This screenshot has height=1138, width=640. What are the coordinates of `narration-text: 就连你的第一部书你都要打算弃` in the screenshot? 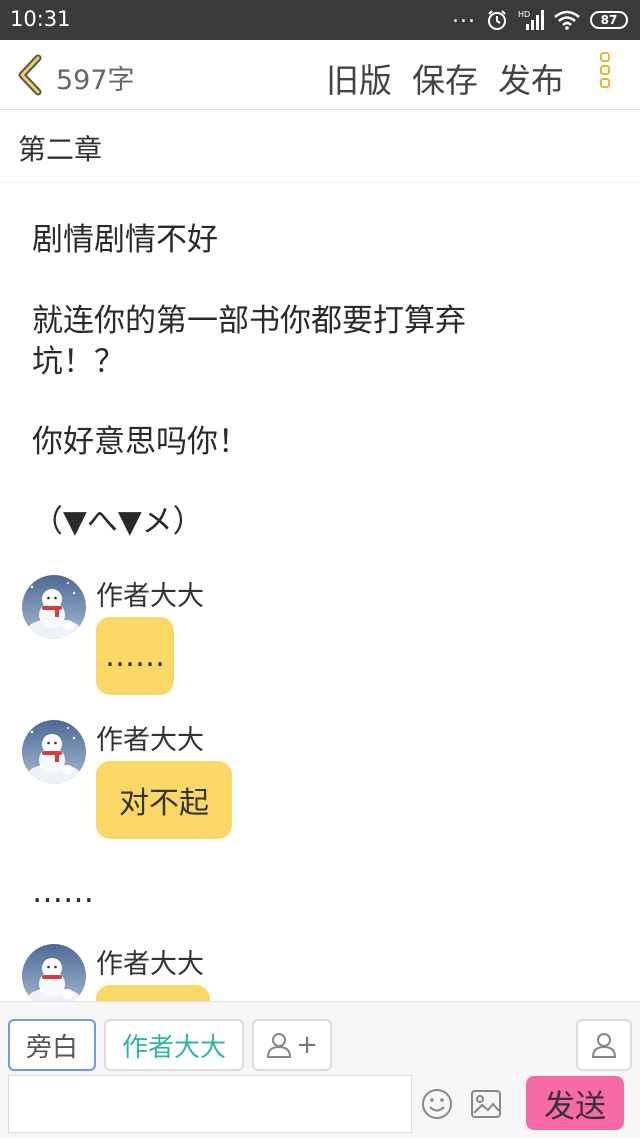 It's located at (249, 321).